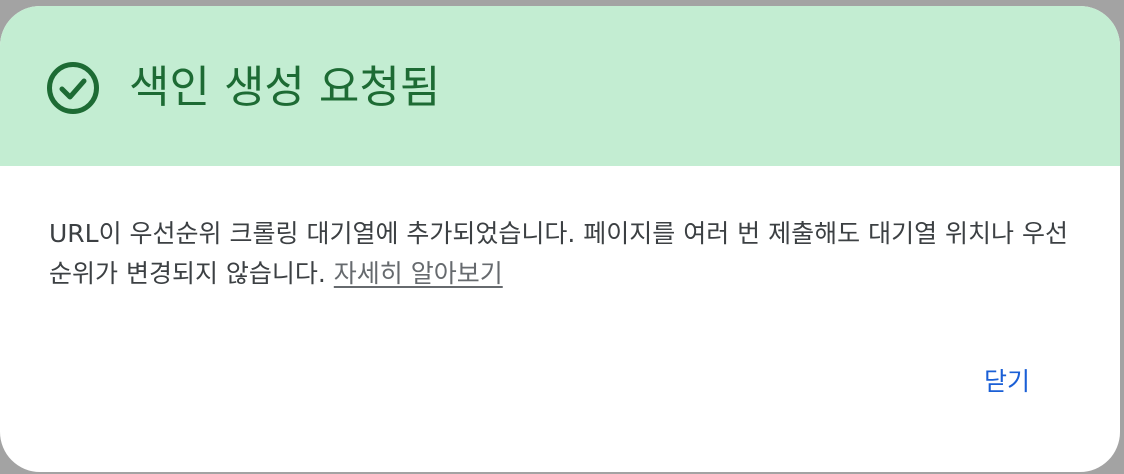  I want to click on dialog-title: 색인 생성 요청됨, so click(285, 87).